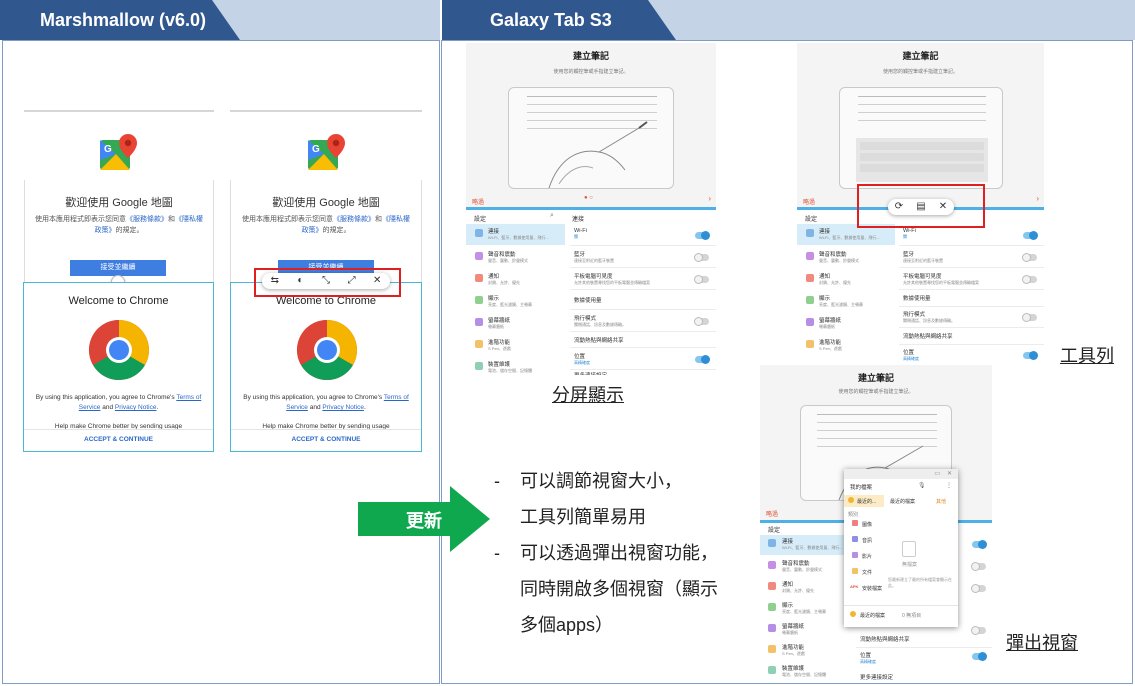 This screenshot has width=1135, height=686. Describe the element at coordinates (867, 572) in the screenshot. I see `category-documents: 文件` at that location.